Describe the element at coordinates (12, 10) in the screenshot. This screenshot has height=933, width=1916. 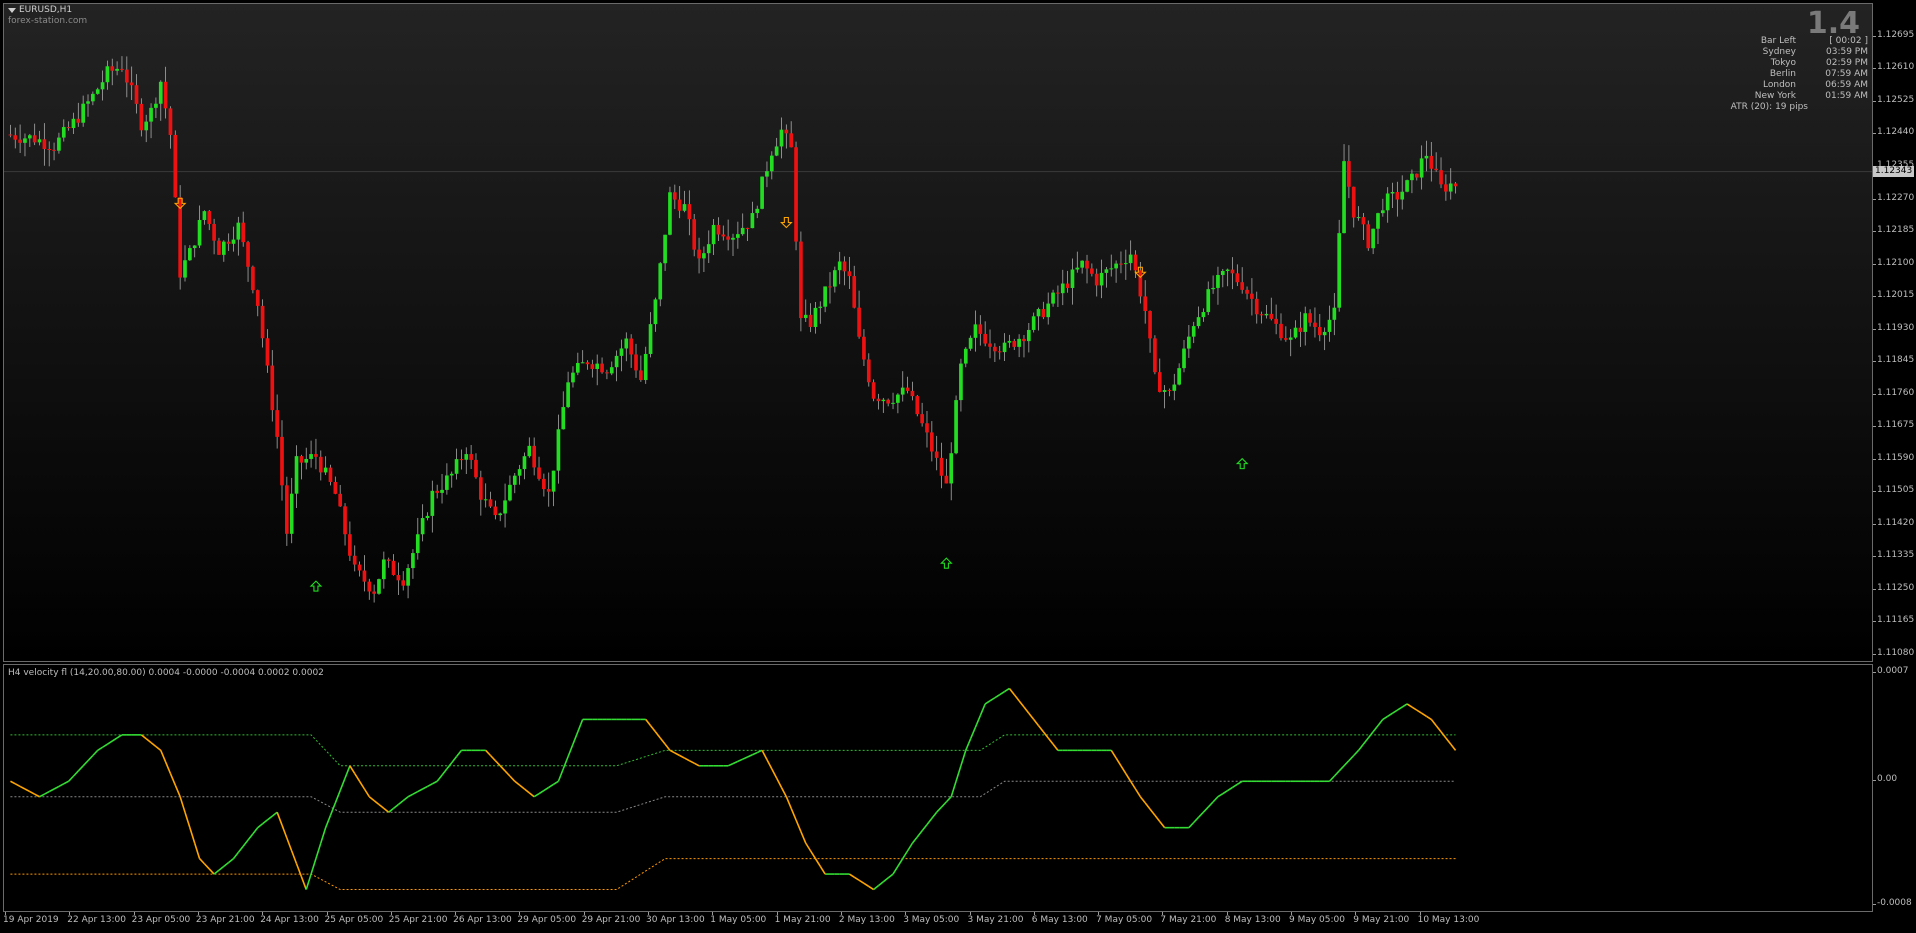
I see `dropdown-triangle-icon` at that location.